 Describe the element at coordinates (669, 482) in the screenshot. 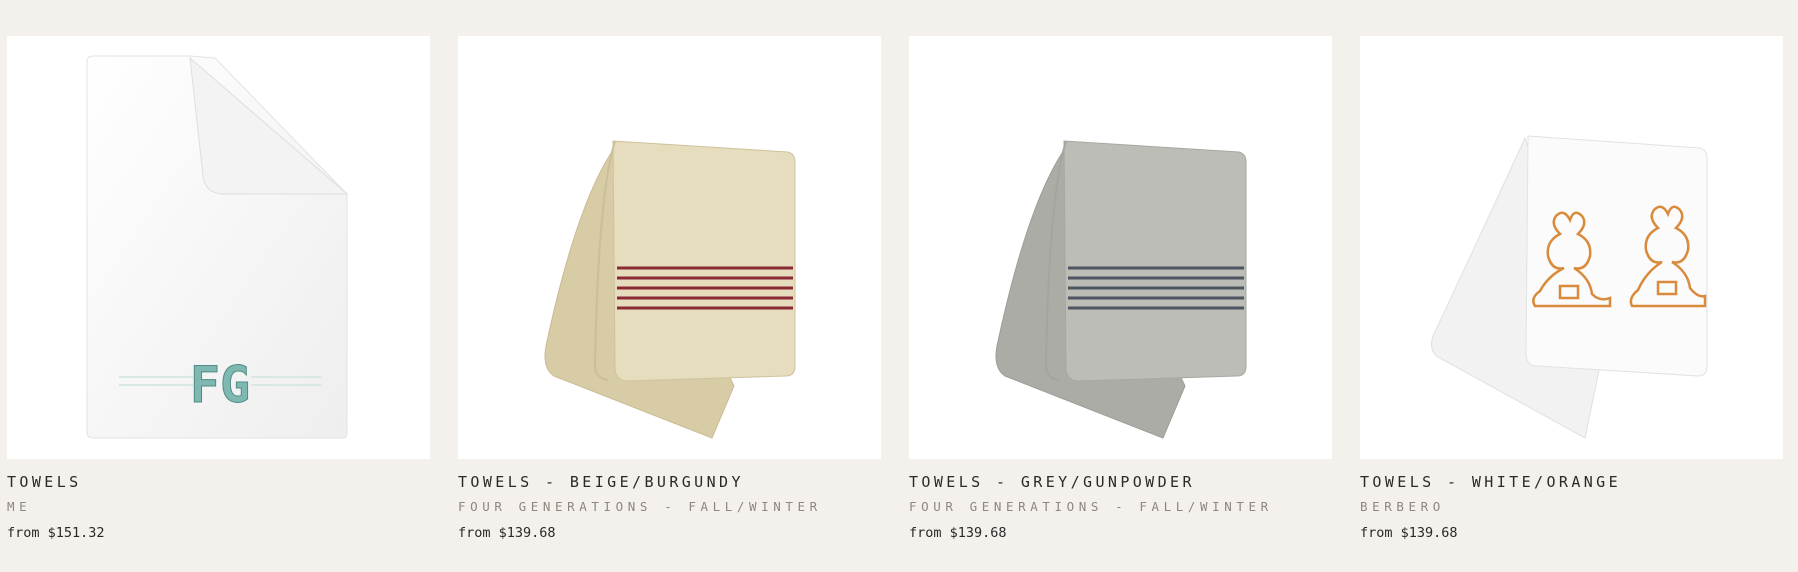

I see `product-title: TOWELS - BEIGE/BURGUNDY` at that location.